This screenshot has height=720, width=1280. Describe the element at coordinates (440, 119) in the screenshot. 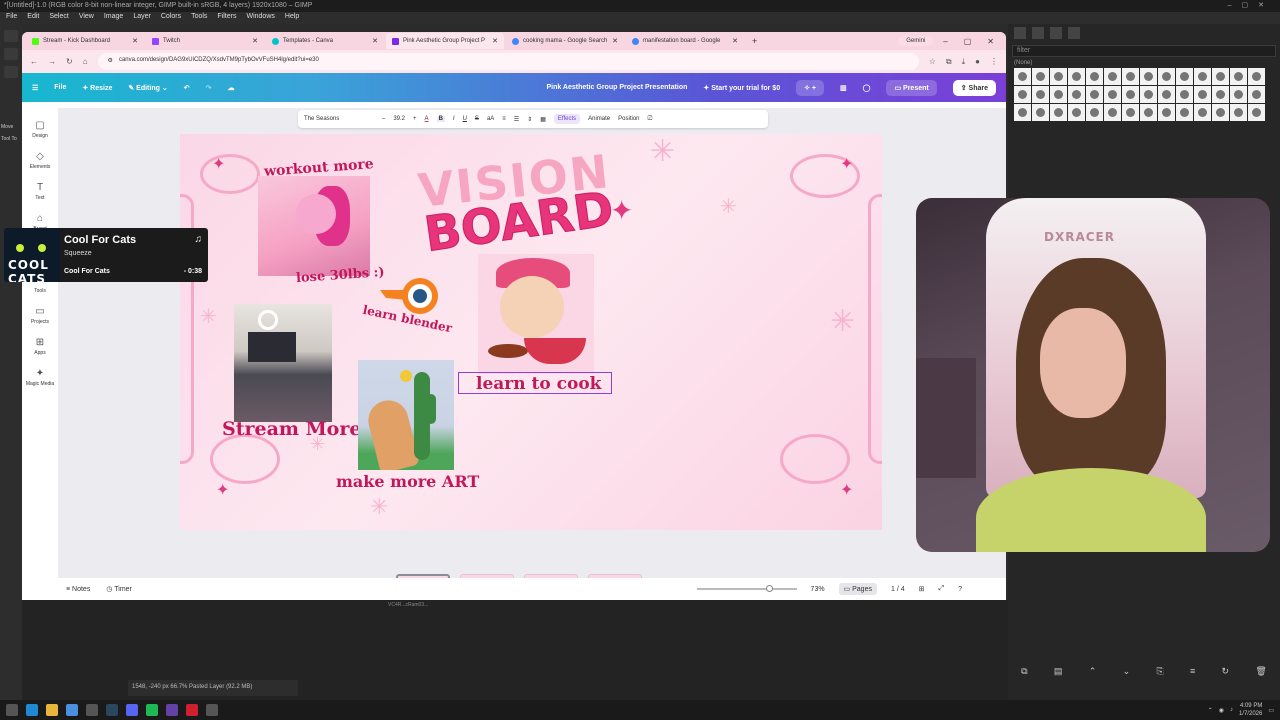

I see `bold-icon: B` at that location.